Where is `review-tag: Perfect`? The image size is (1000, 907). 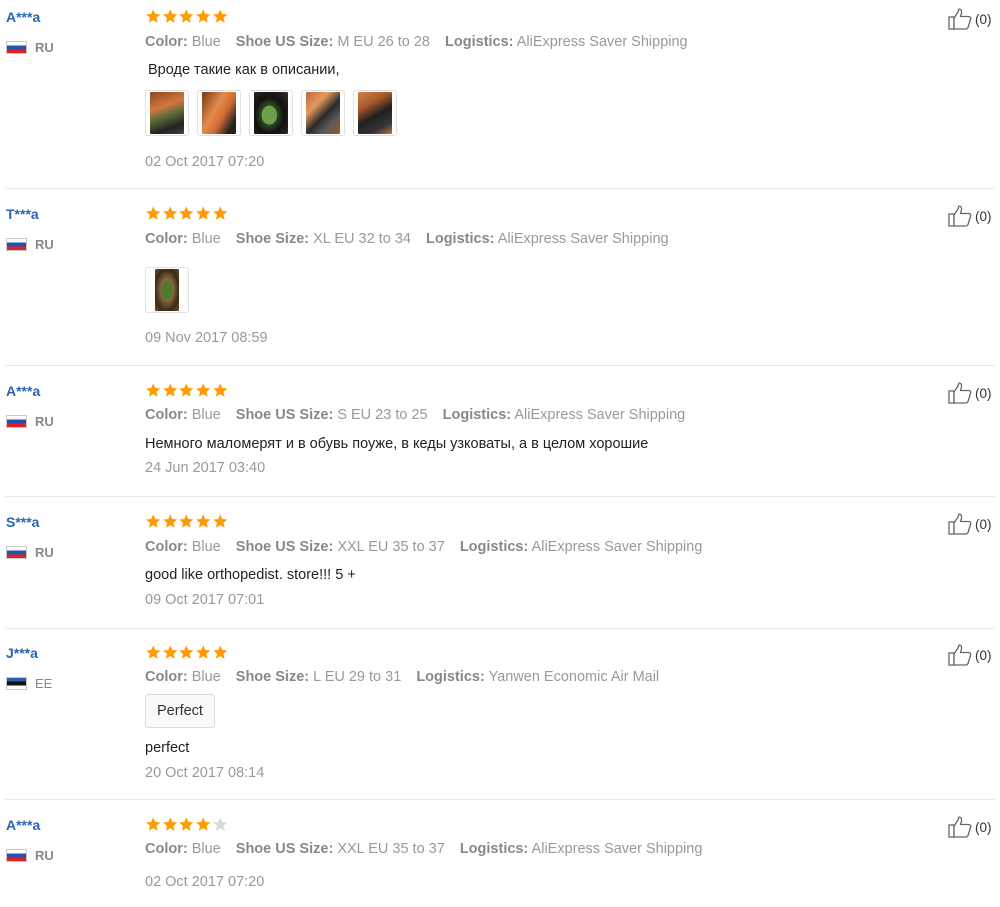
review-tag: Perfect is located at coordinates (180, 711).